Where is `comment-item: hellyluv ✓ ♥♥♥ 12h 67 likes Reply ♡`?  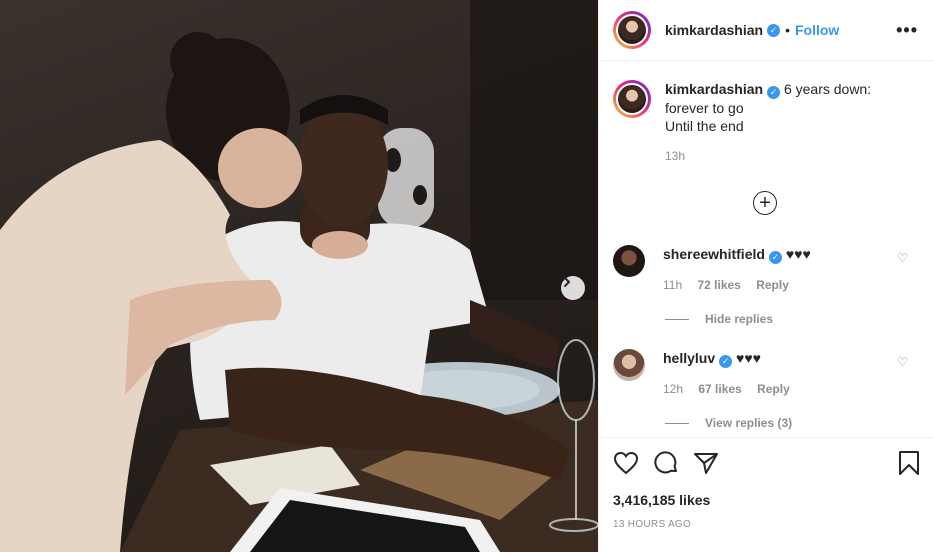
comment-item: hellyluv ✓ ♥♥♥ 12h 67 likes Reply ♡ is located at coordinates (765, 373).